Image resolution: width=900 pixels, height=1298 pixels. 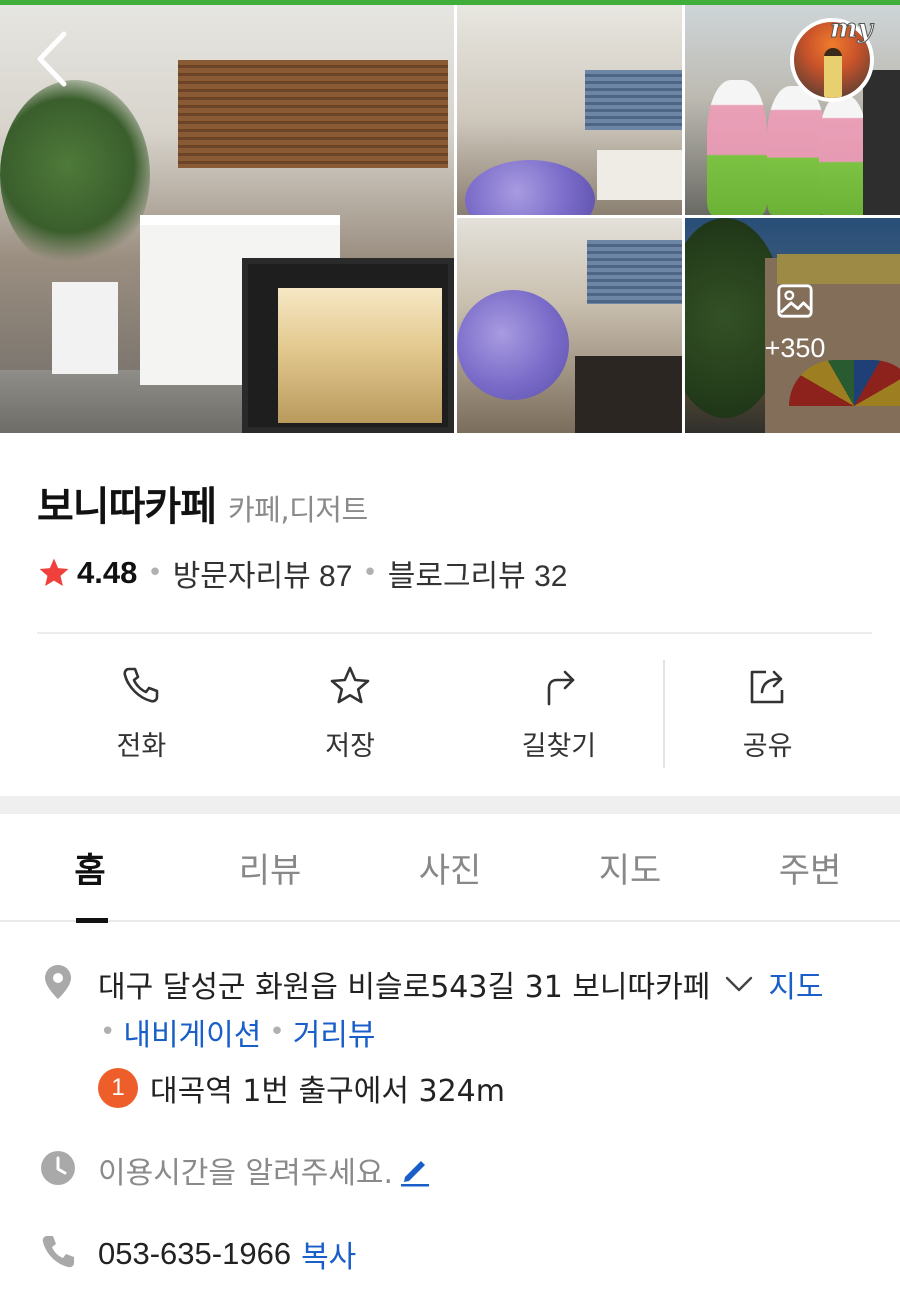 What do you see at coordinates (454, 633) in the screenshot?
I see `divider` at bounding box center [454, 633].